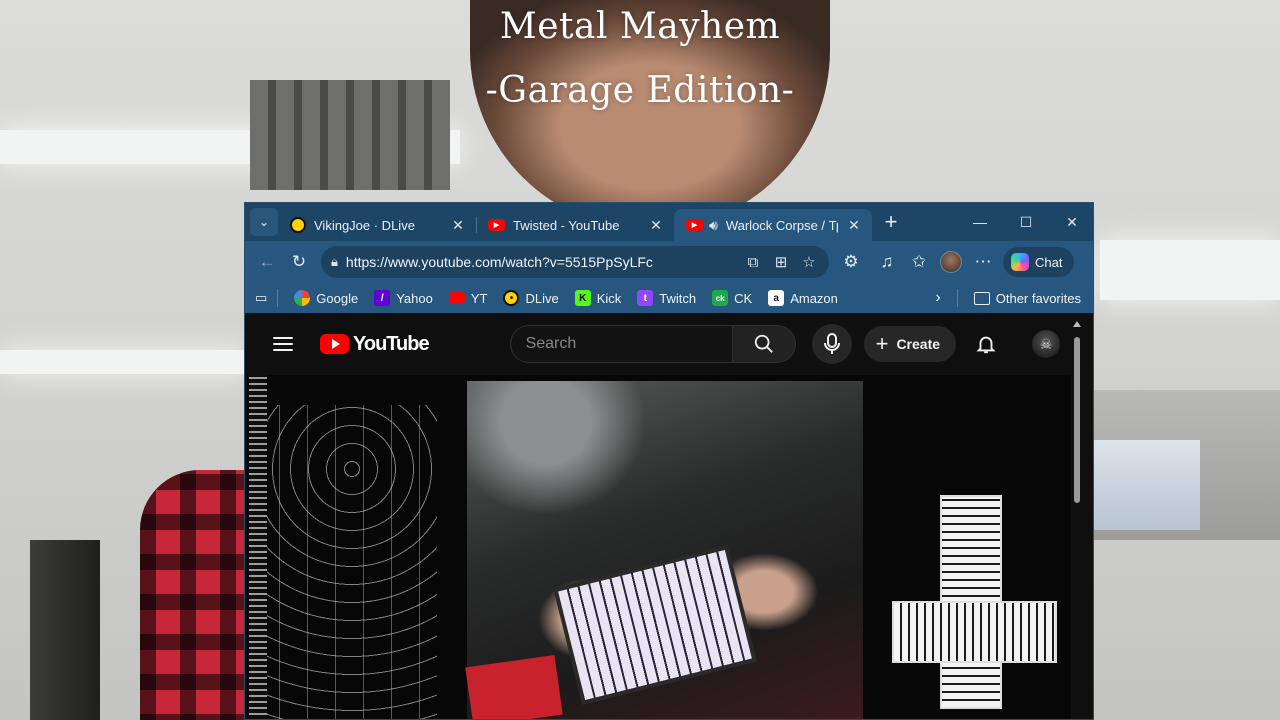 This screenshot has height=720, width=1280. I want to click on favorite-dlive: • DLive, so click(530, 298).